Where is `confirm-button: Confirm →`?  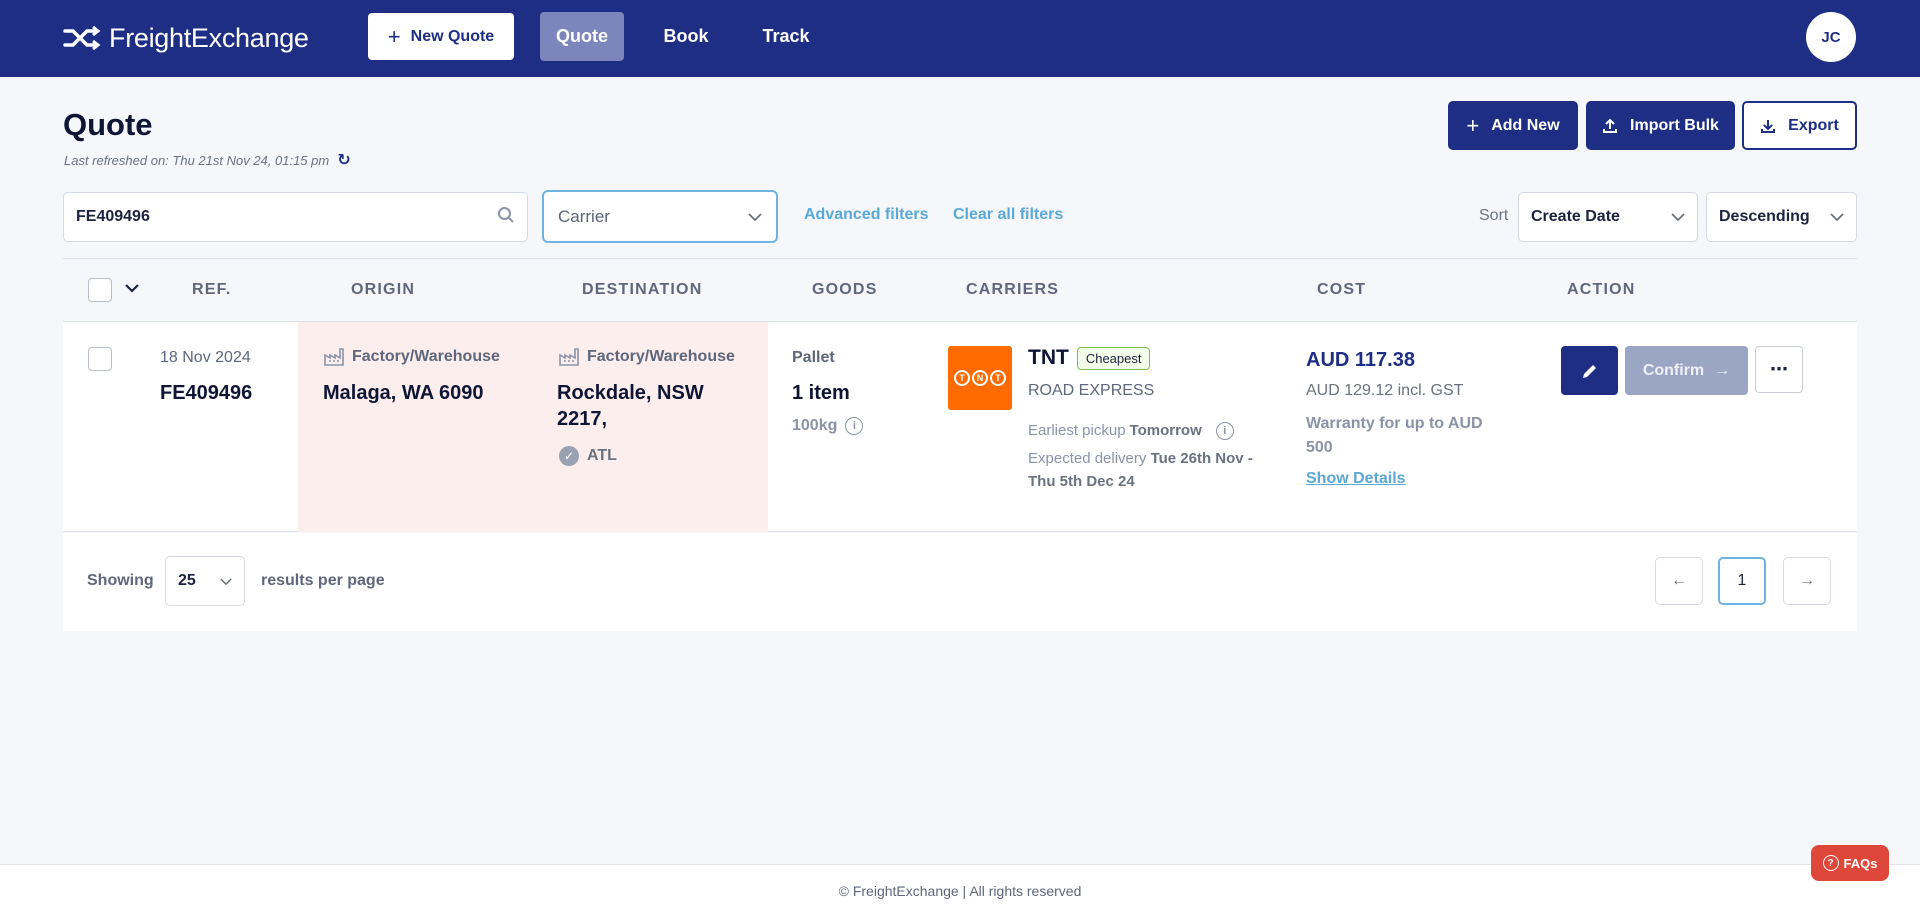 confirm-button: Confirm → is located at coordinates (1686, 370).